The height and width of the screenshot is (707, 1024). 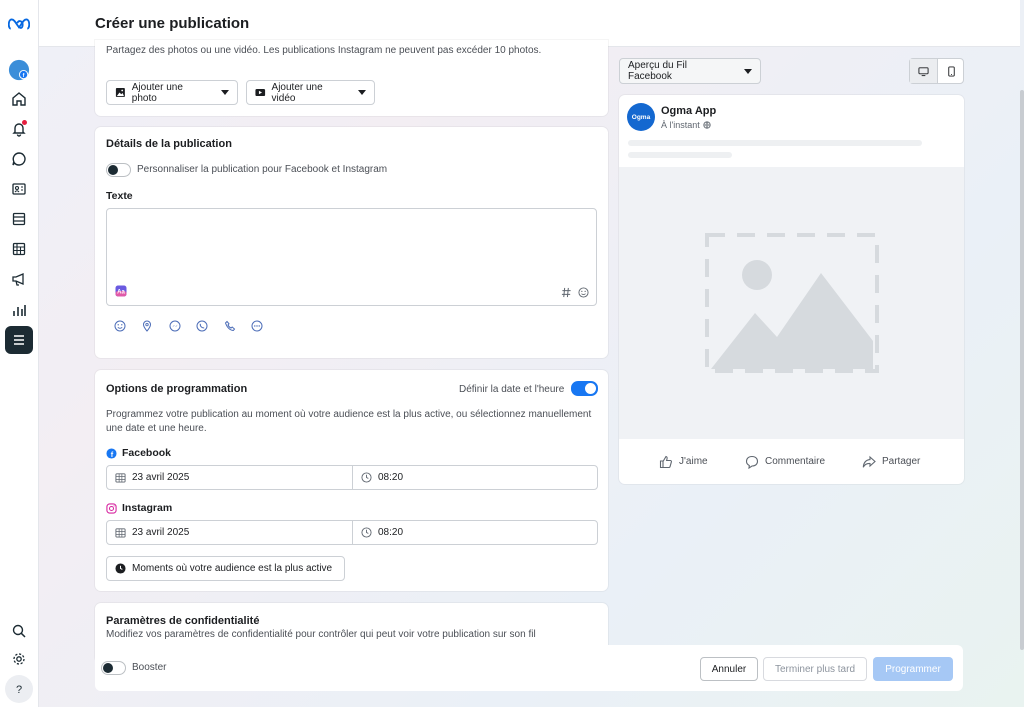 I want to click on preview-selector-dropdown: Aperçu du Fil Facebook, so click(x=690, y=71).